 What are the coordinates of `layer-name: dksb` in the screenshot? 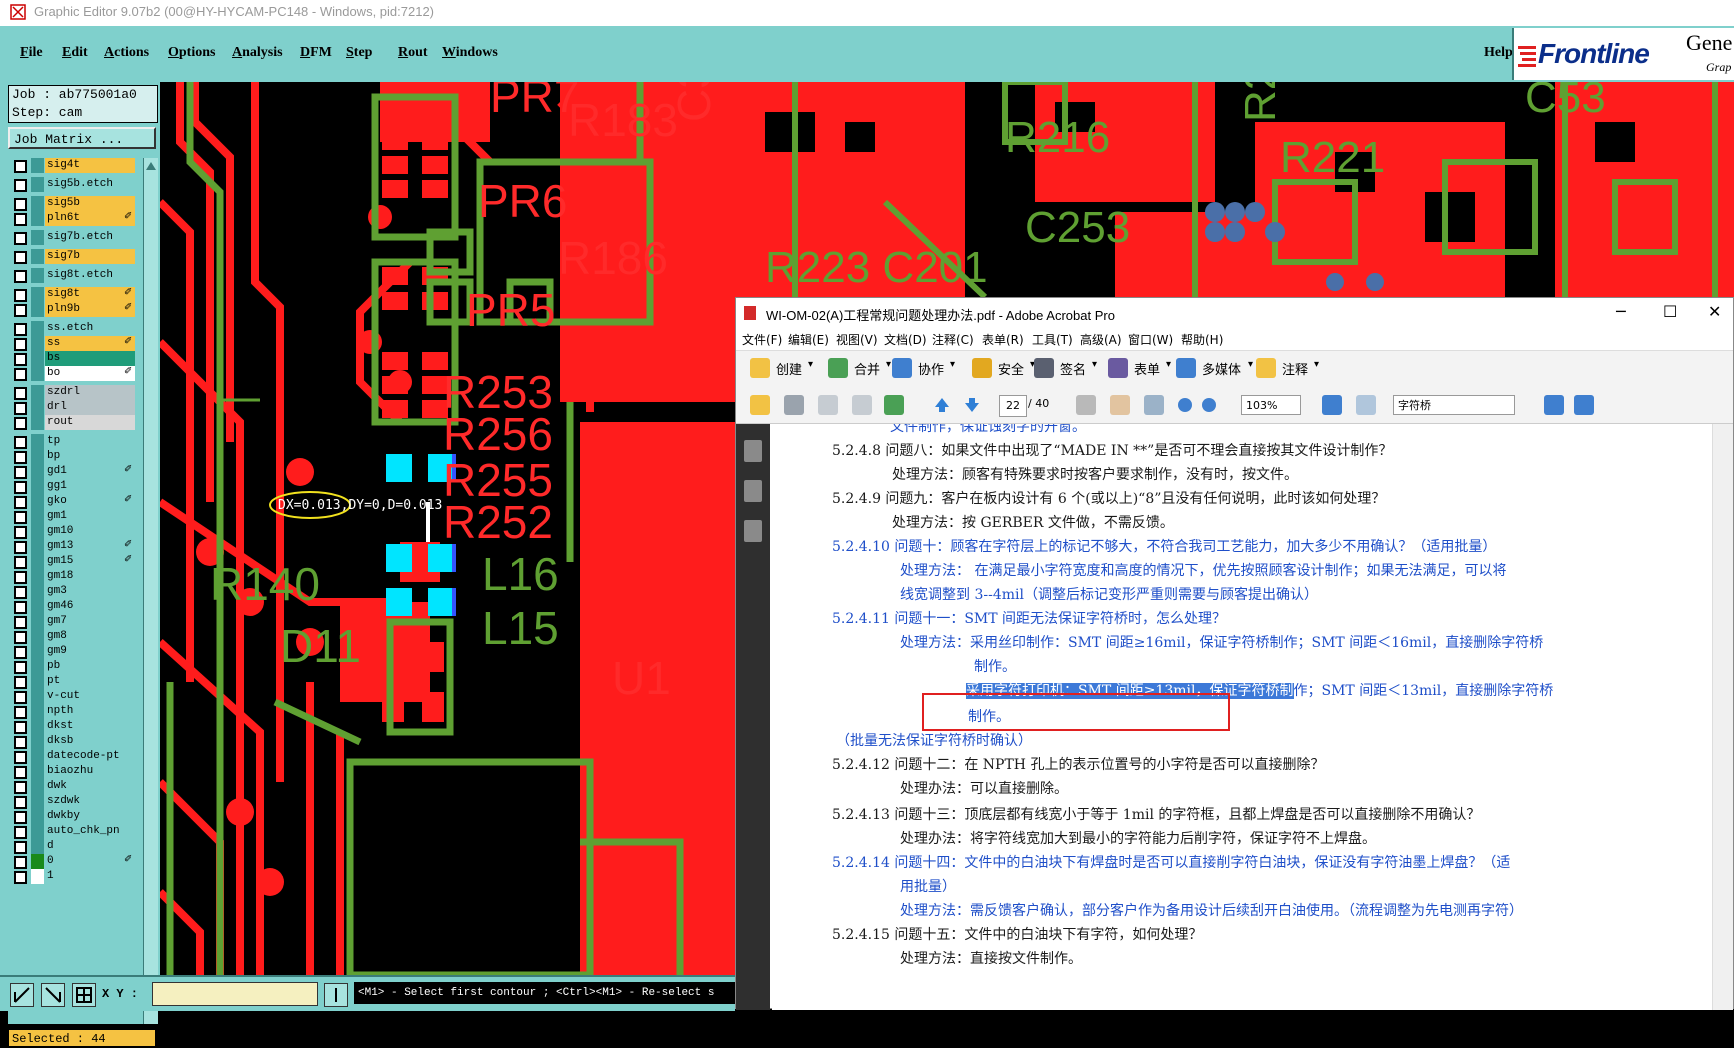 It's located at (90, 741).